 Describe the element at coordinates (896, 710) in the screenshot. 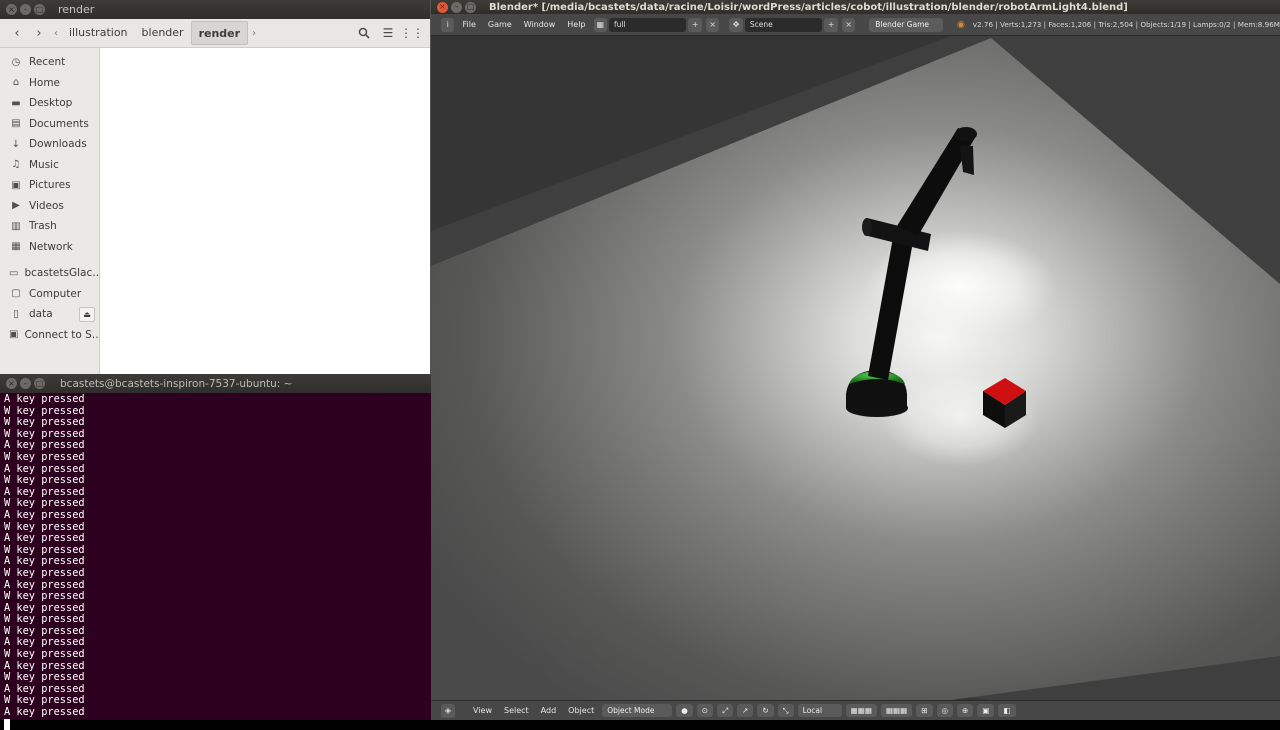

I see `layers-icon-2: ▦▦▦` at that location.